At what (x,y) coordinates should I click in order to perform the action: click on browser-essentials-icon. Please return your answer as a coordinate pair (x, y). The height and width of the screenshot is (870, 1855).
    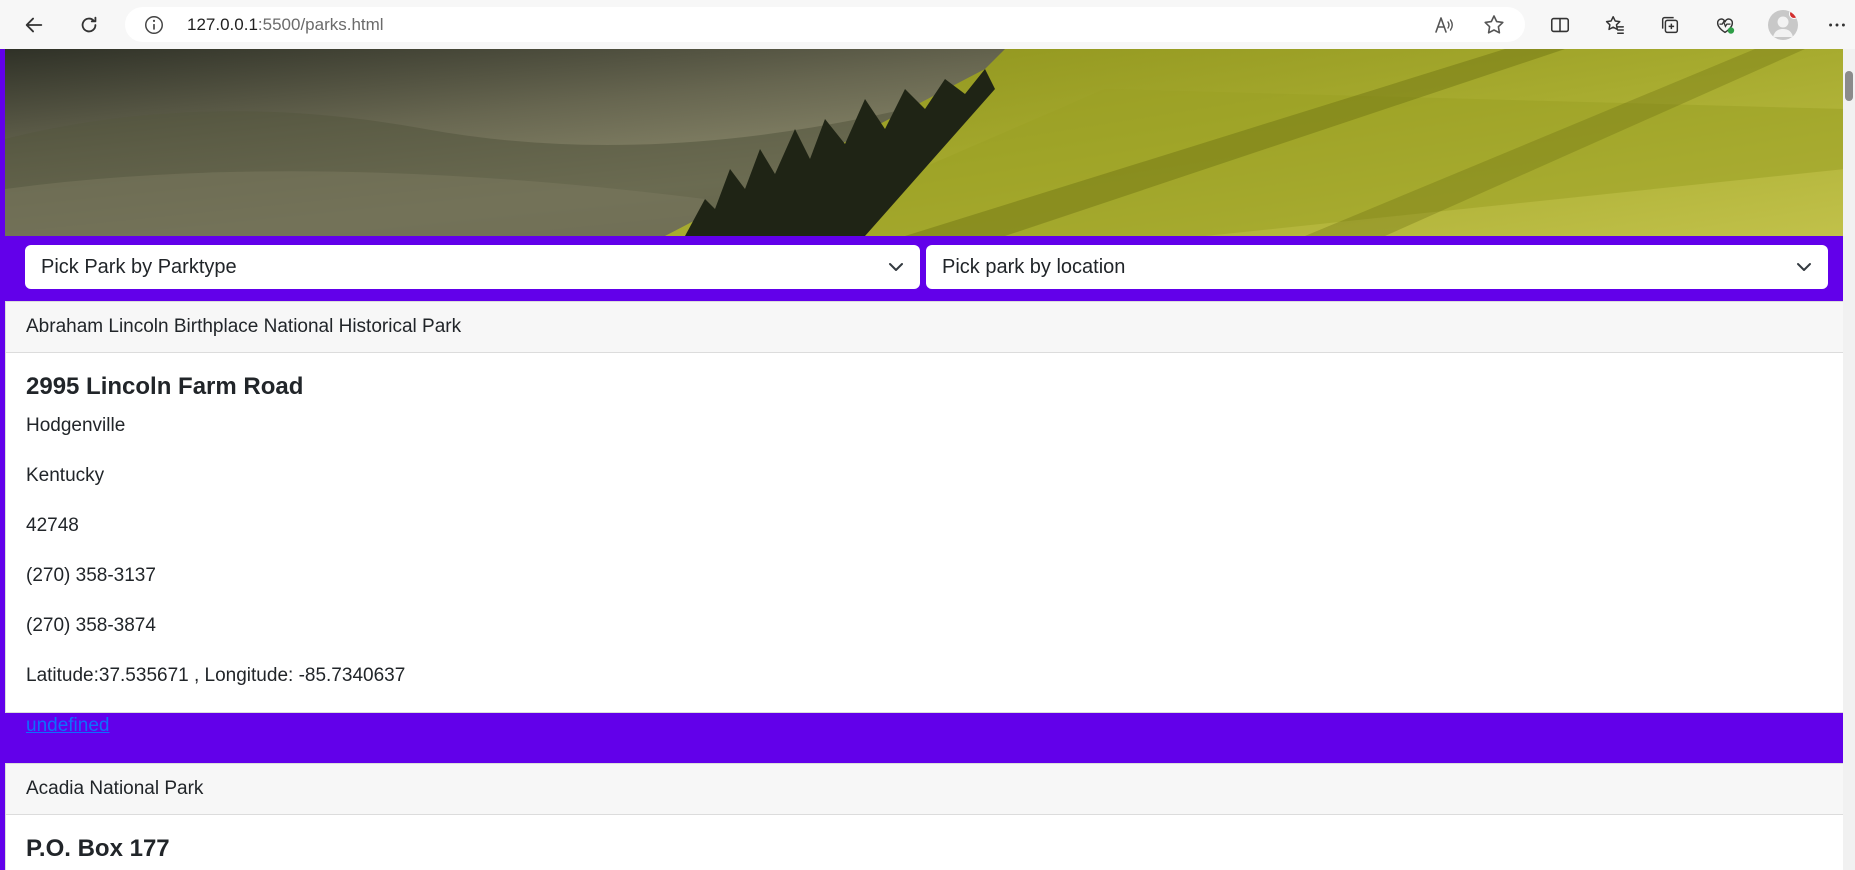
    Looking at the image, I should click on (1725, 25).